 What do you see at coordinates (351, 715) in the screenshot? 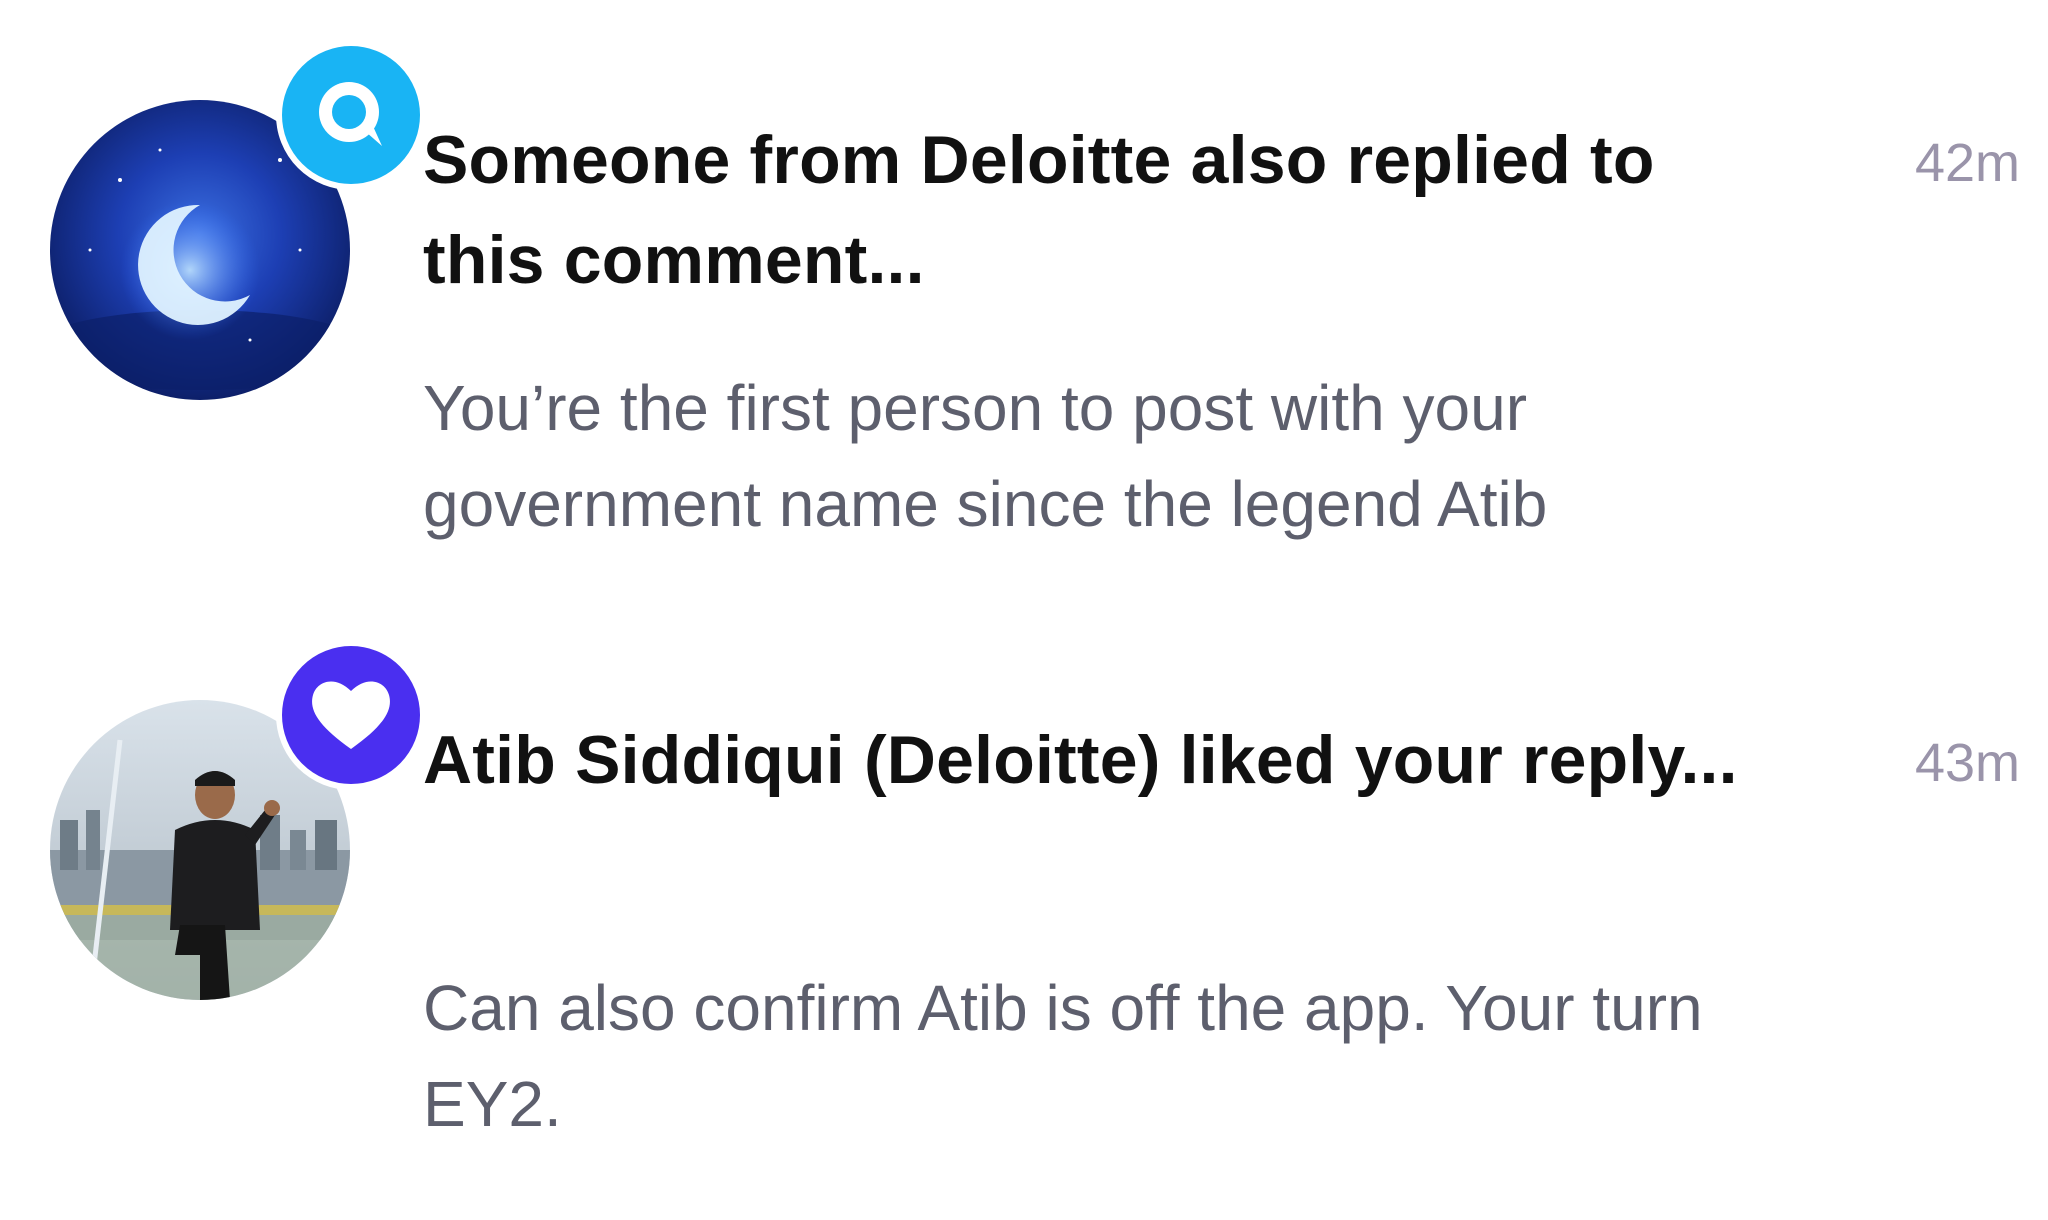
I see `heart-icon` at bounding box center [351, 715].